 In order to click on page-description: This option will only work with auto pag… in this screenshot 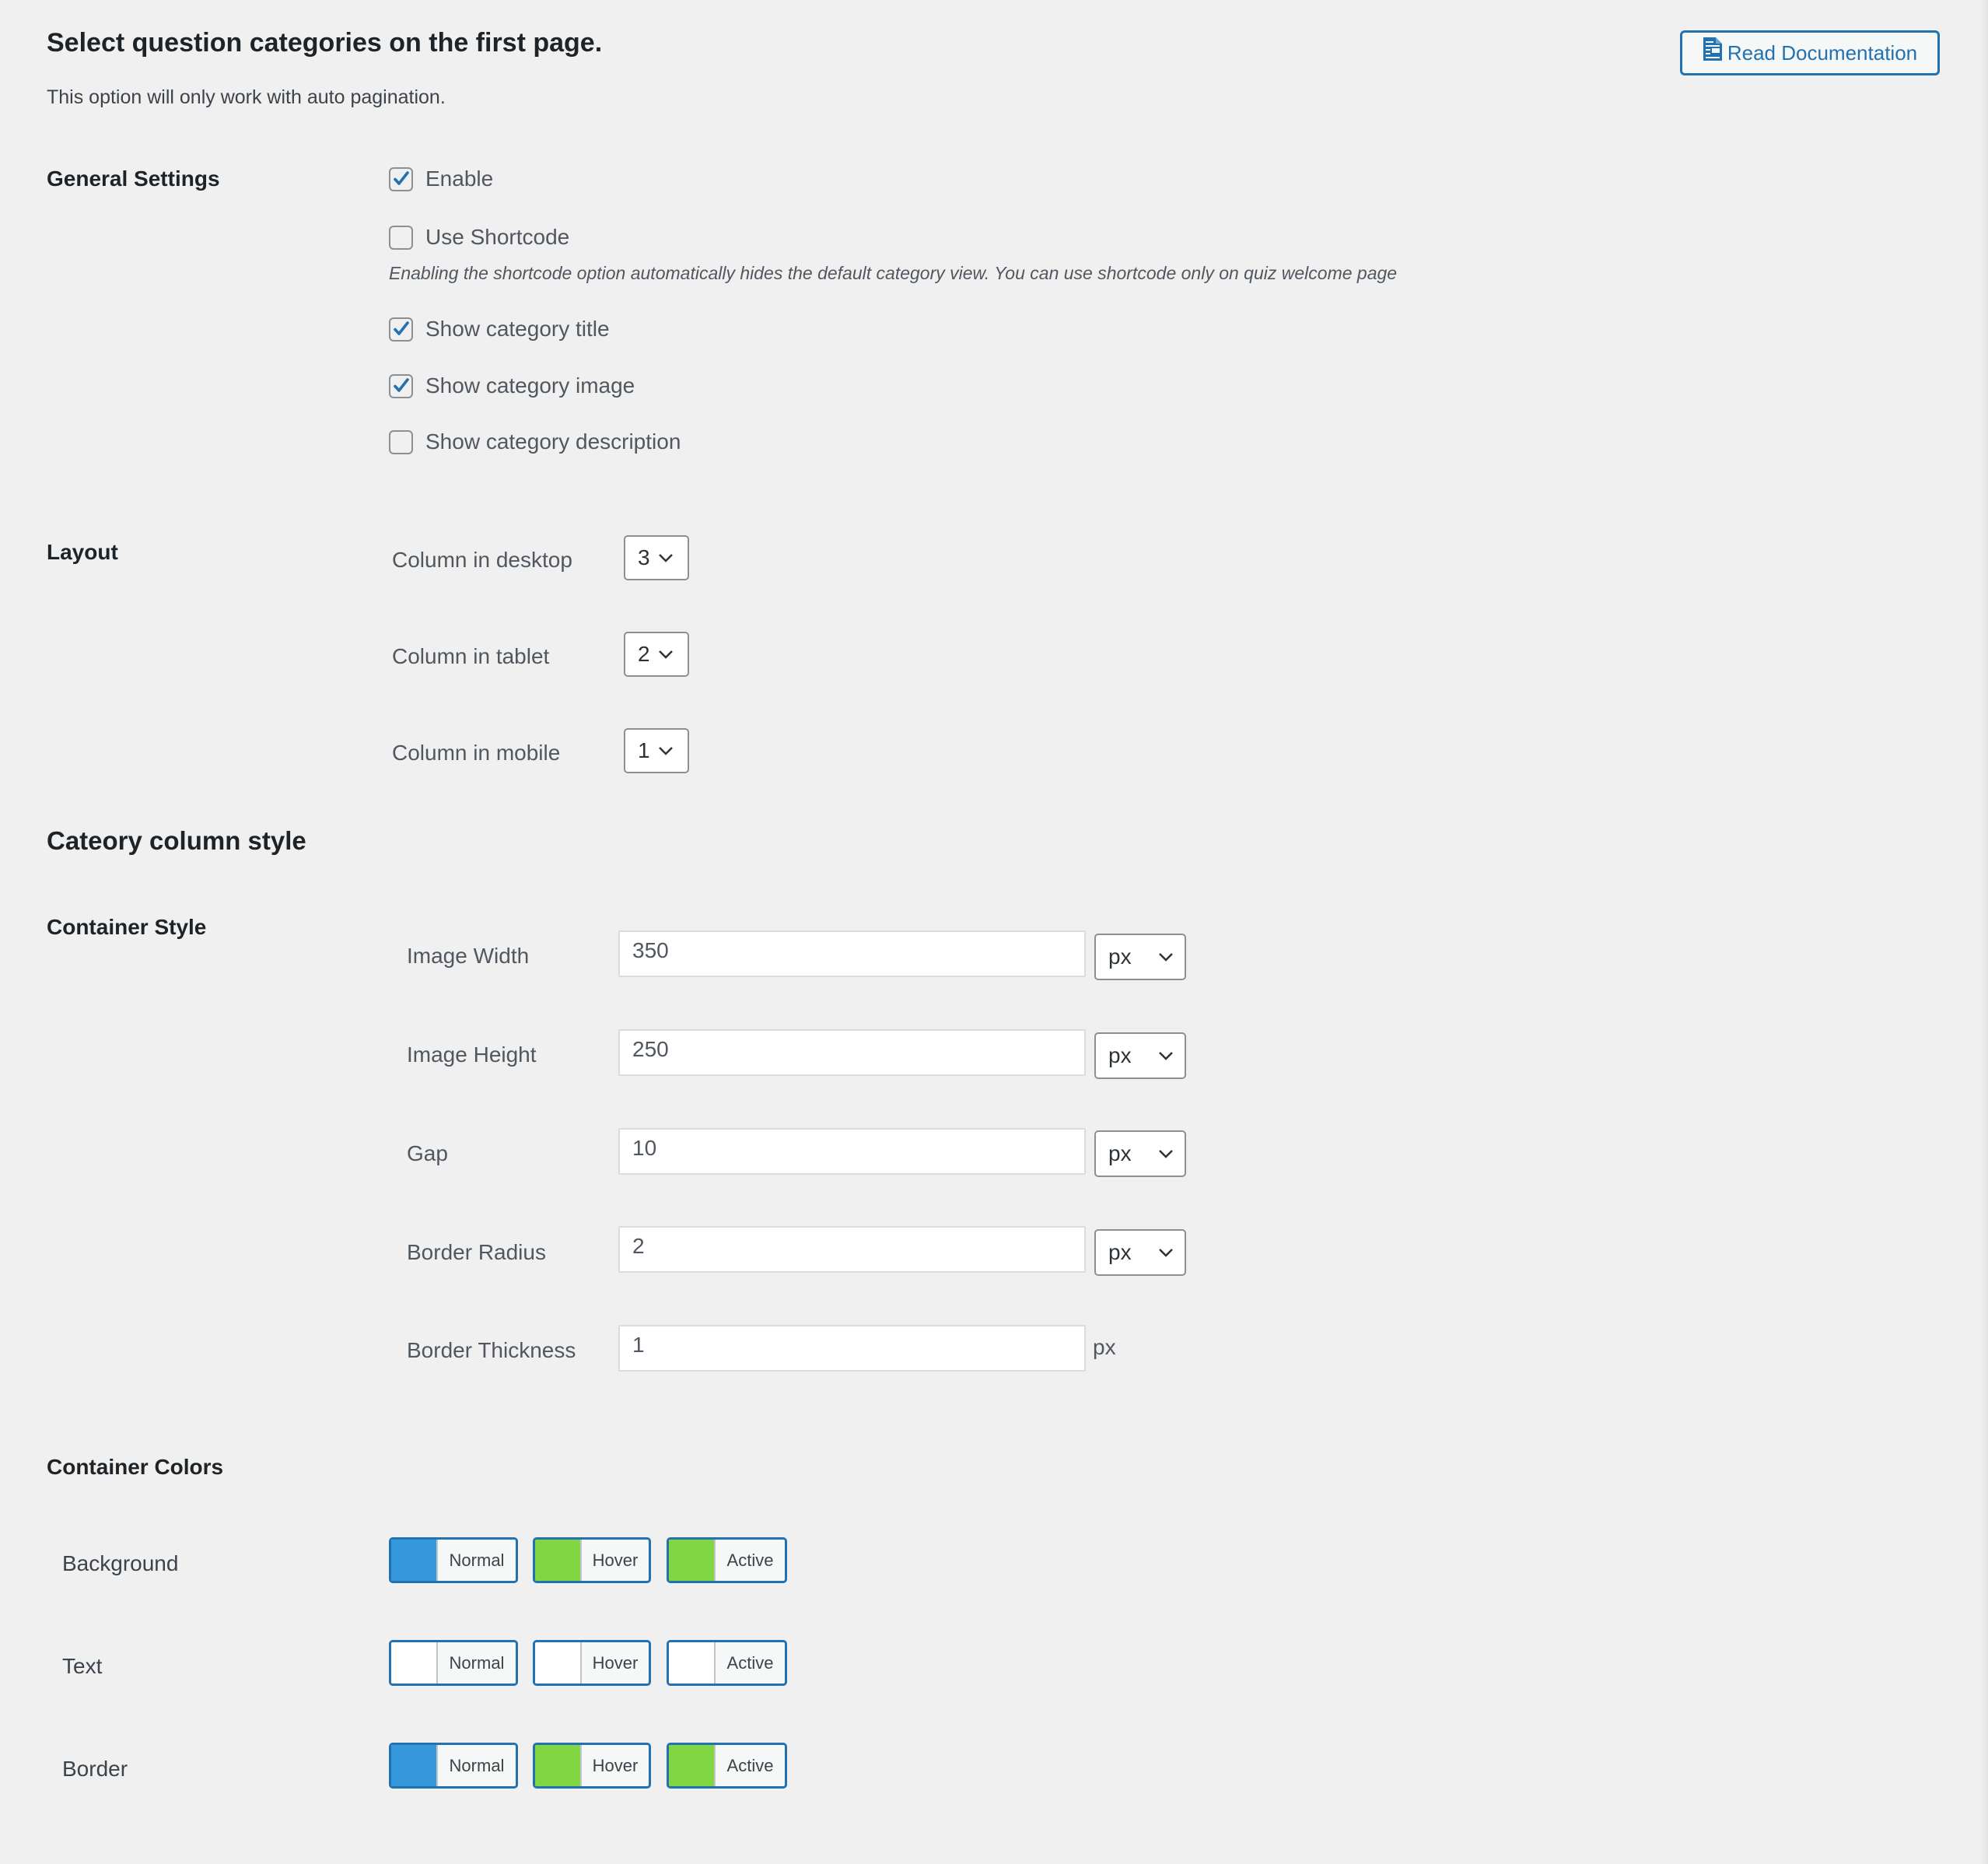, I will do `click(247, 97)`.